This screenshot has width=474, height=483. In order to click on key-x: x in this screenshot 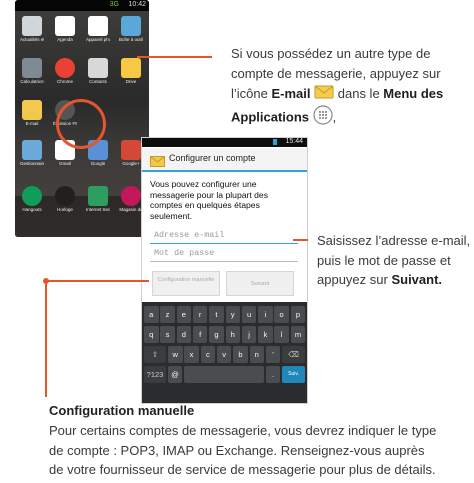, I will do `click(191, 354)`.